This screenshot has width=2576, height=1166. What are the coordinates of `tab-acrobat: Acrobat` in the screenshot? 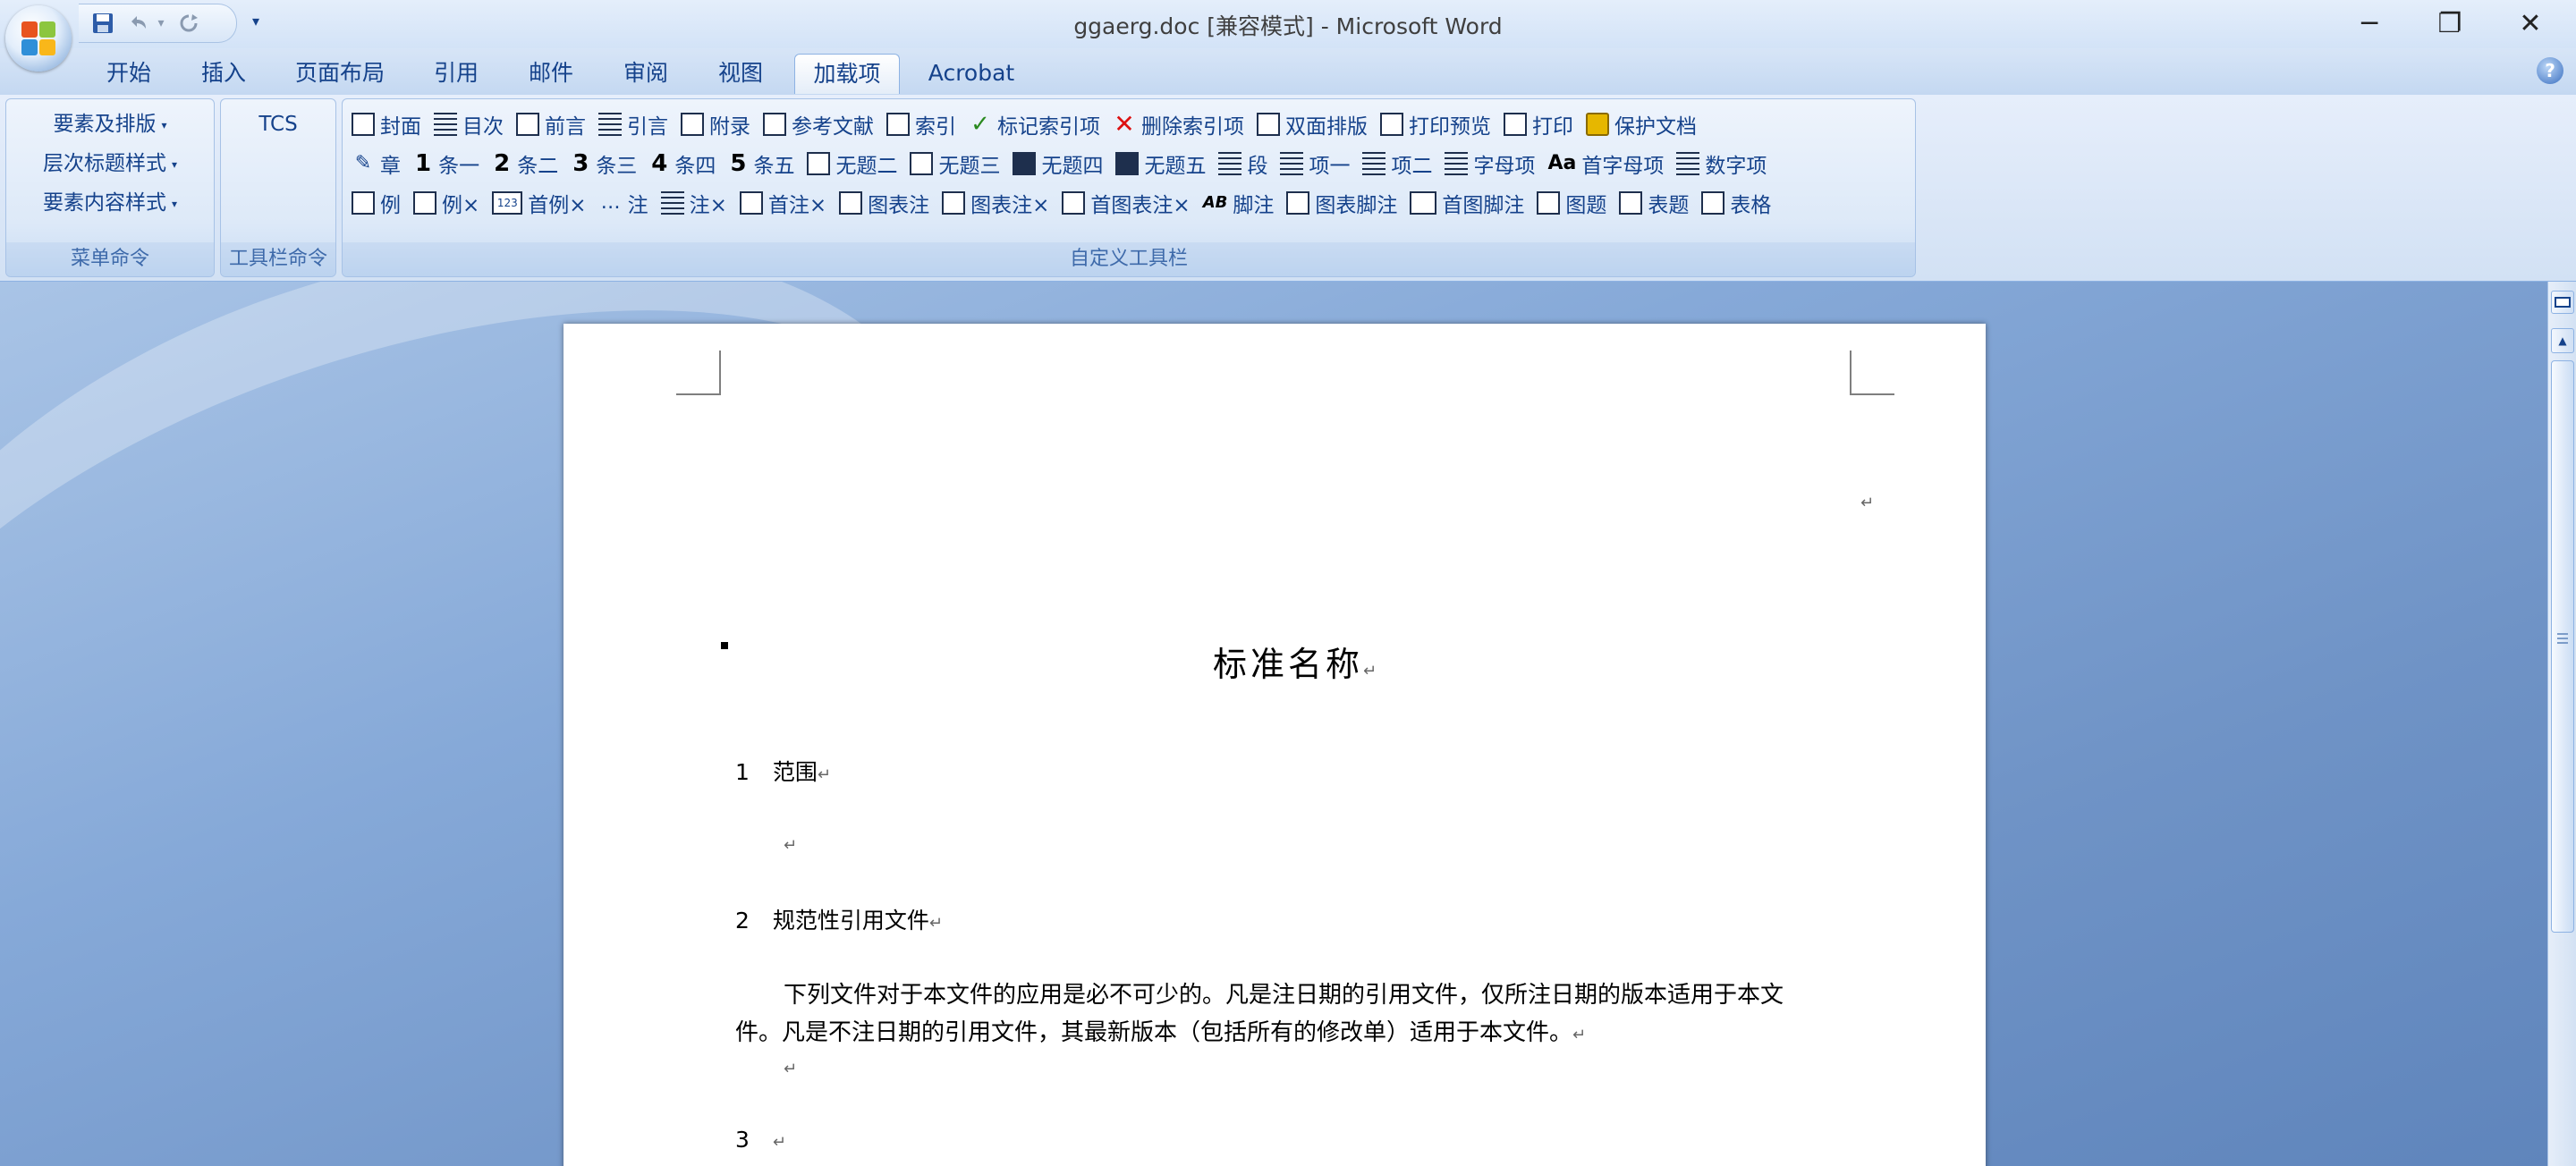 It's located at (971, 73).